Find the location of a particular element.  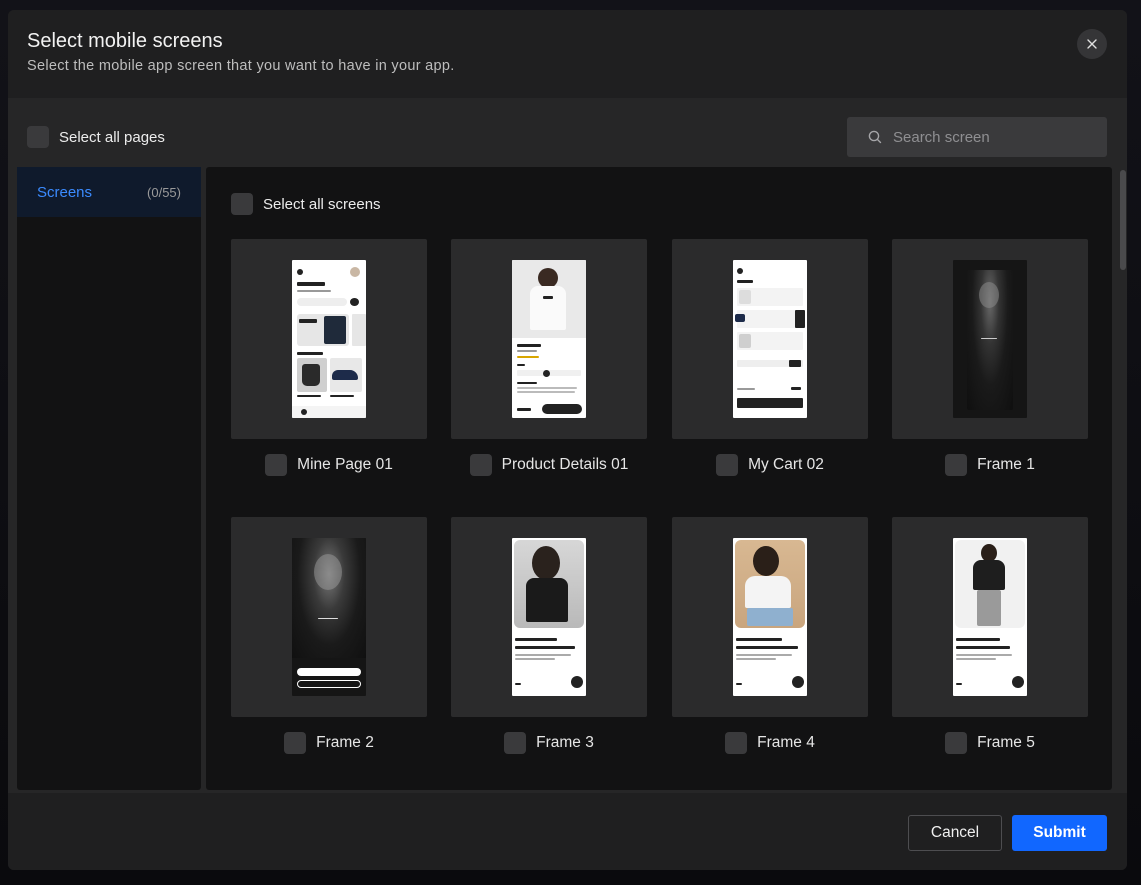

submit-button: Submit is located at coordinates (1059, 833).